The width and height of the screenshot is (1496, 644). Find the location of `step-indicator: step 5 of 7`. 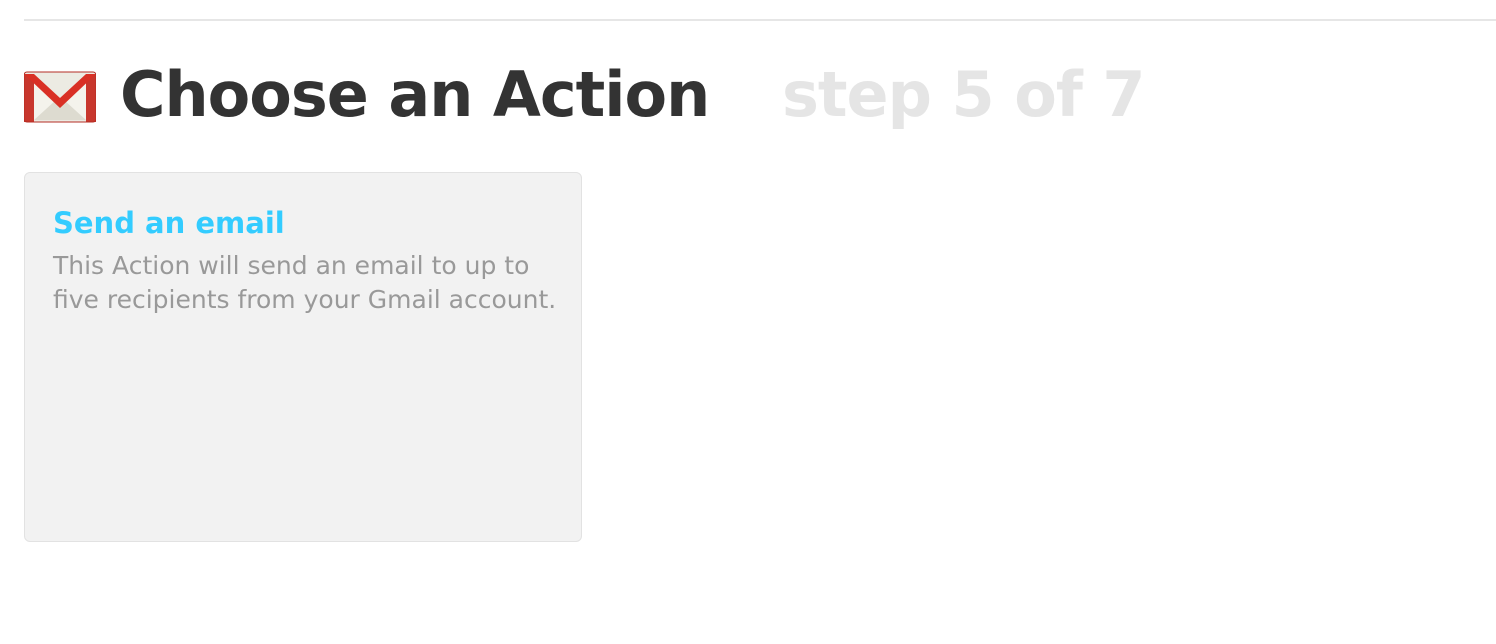

step-indicator: step 5 of 7 is located at coordinates (964, 94).